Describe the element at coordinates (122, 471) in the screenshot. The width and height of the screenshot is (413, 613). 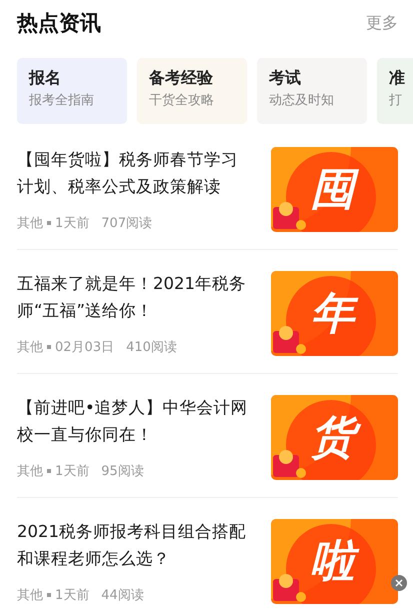
I see `read-count: 95阅读` at that location.